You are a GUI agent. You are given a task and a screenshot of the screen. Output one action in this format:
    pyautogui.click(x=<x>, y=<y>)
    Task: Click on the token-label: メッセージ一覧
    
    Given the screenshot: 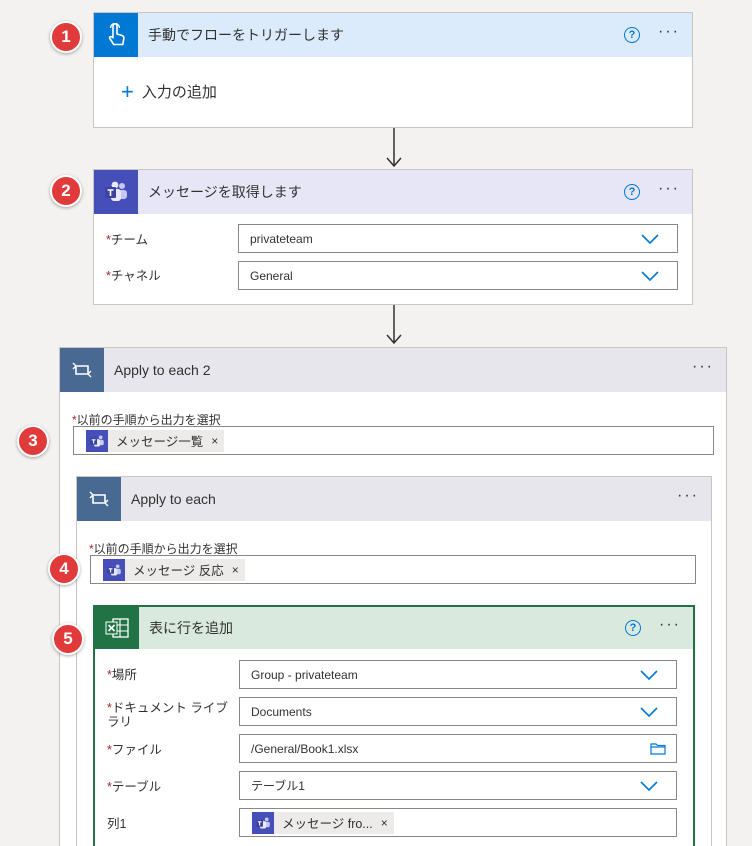 What is the action you would take?
    pyautogui.click(x=160, y=442)
    